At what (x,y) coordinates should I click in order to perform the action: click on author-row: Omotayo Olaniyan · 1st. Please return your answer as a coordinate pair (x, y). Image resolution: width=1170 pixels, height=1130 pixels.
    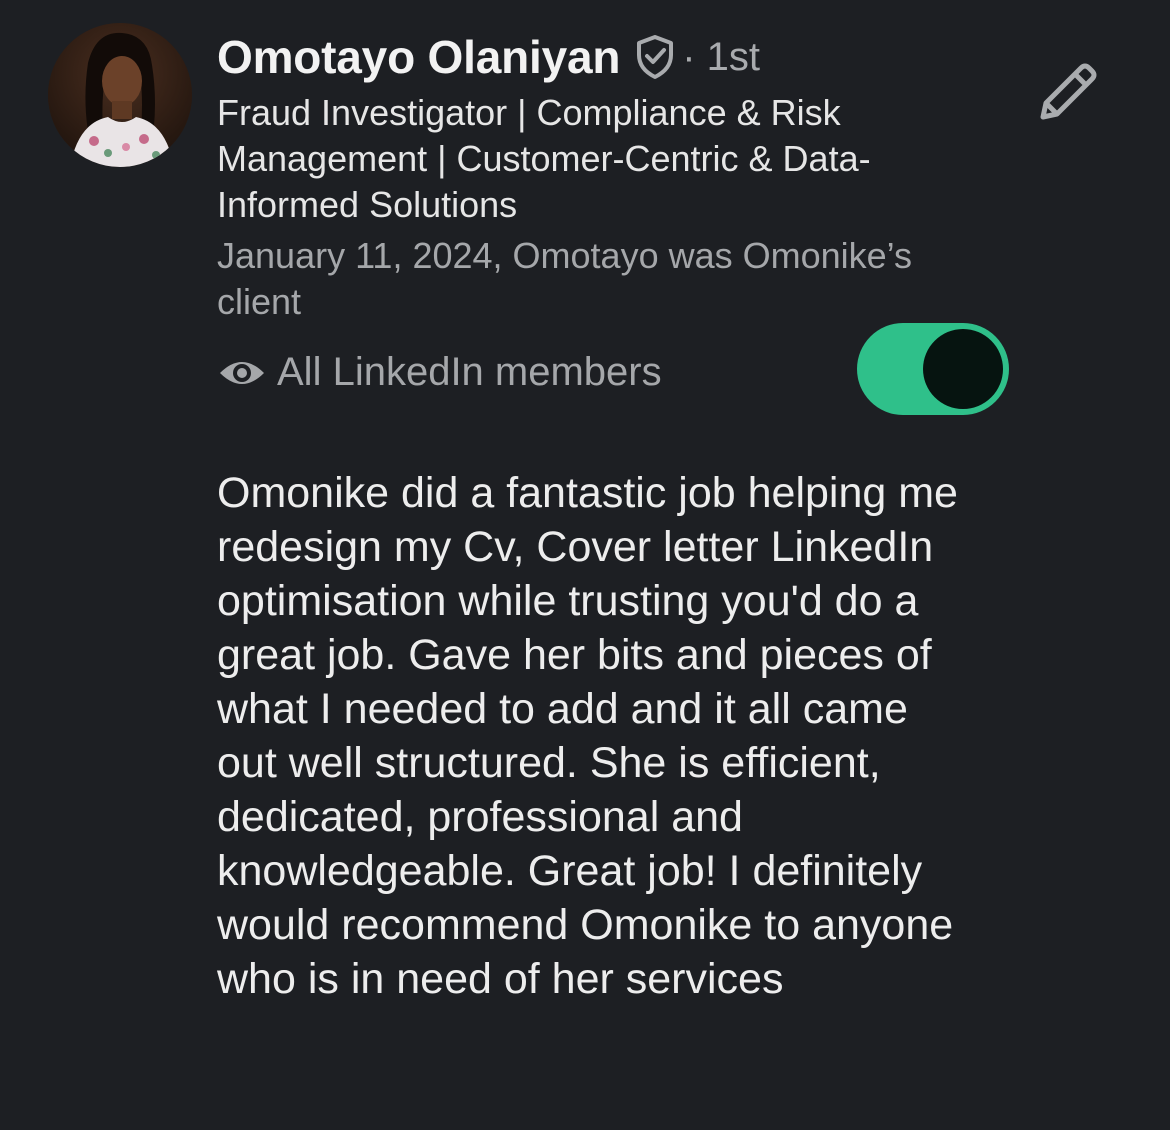
    Looking at the image, I should click on (488, 57).